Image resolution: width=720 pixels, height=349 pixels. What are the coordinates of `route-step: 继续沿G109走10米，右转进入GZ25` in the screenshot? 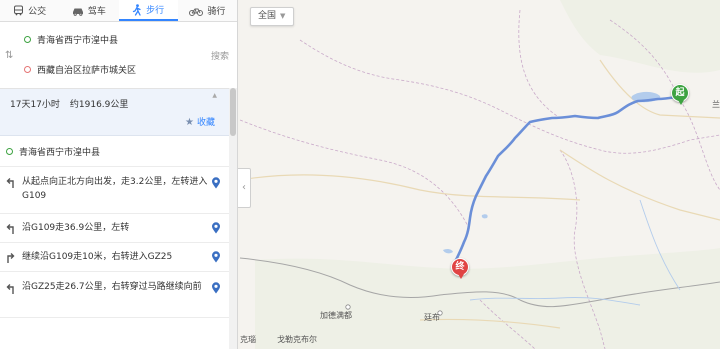 It's located at (118, 257).